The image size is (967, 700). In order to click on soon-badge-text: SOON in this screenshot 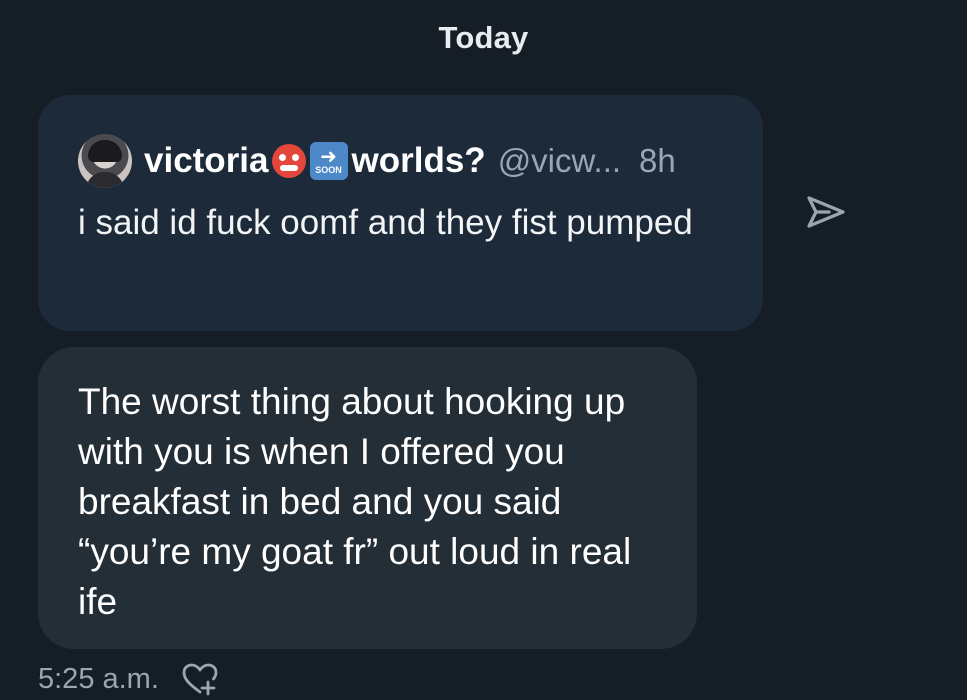, I will do `click(328, 170)`.